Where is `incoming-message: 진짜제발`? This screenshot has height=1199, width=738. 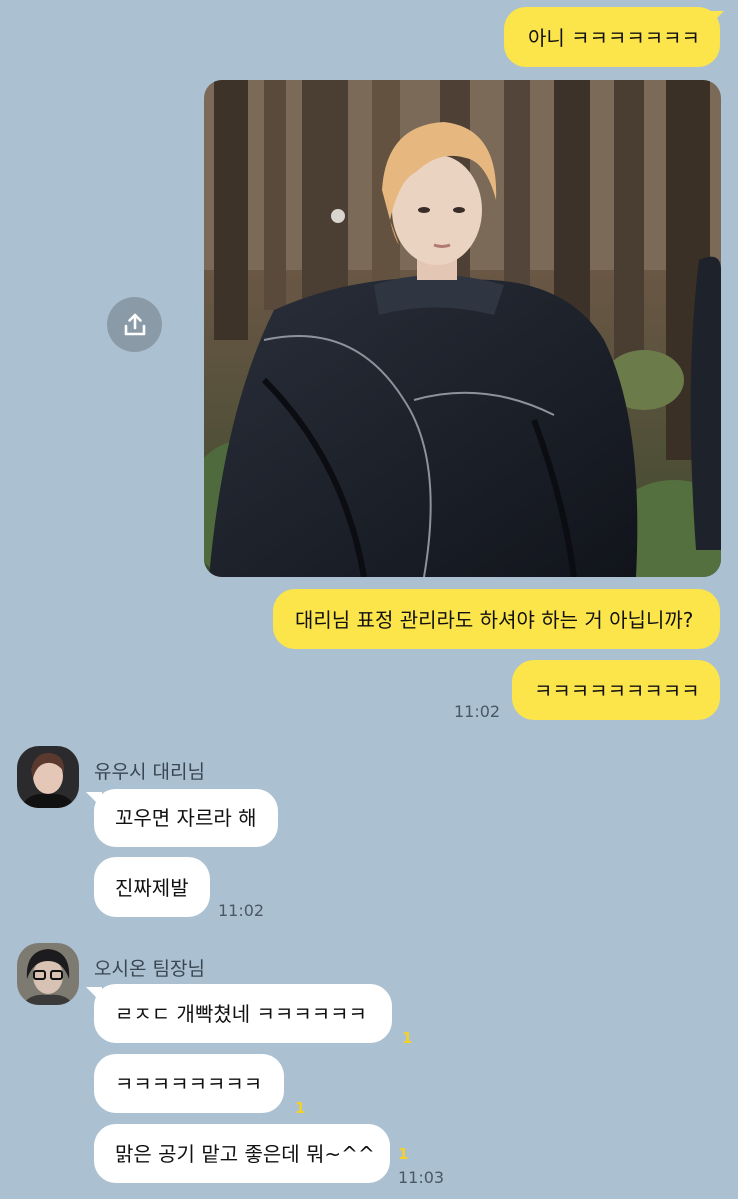 incoming-message: 진짜제발 is located at coordinates (152, 887).